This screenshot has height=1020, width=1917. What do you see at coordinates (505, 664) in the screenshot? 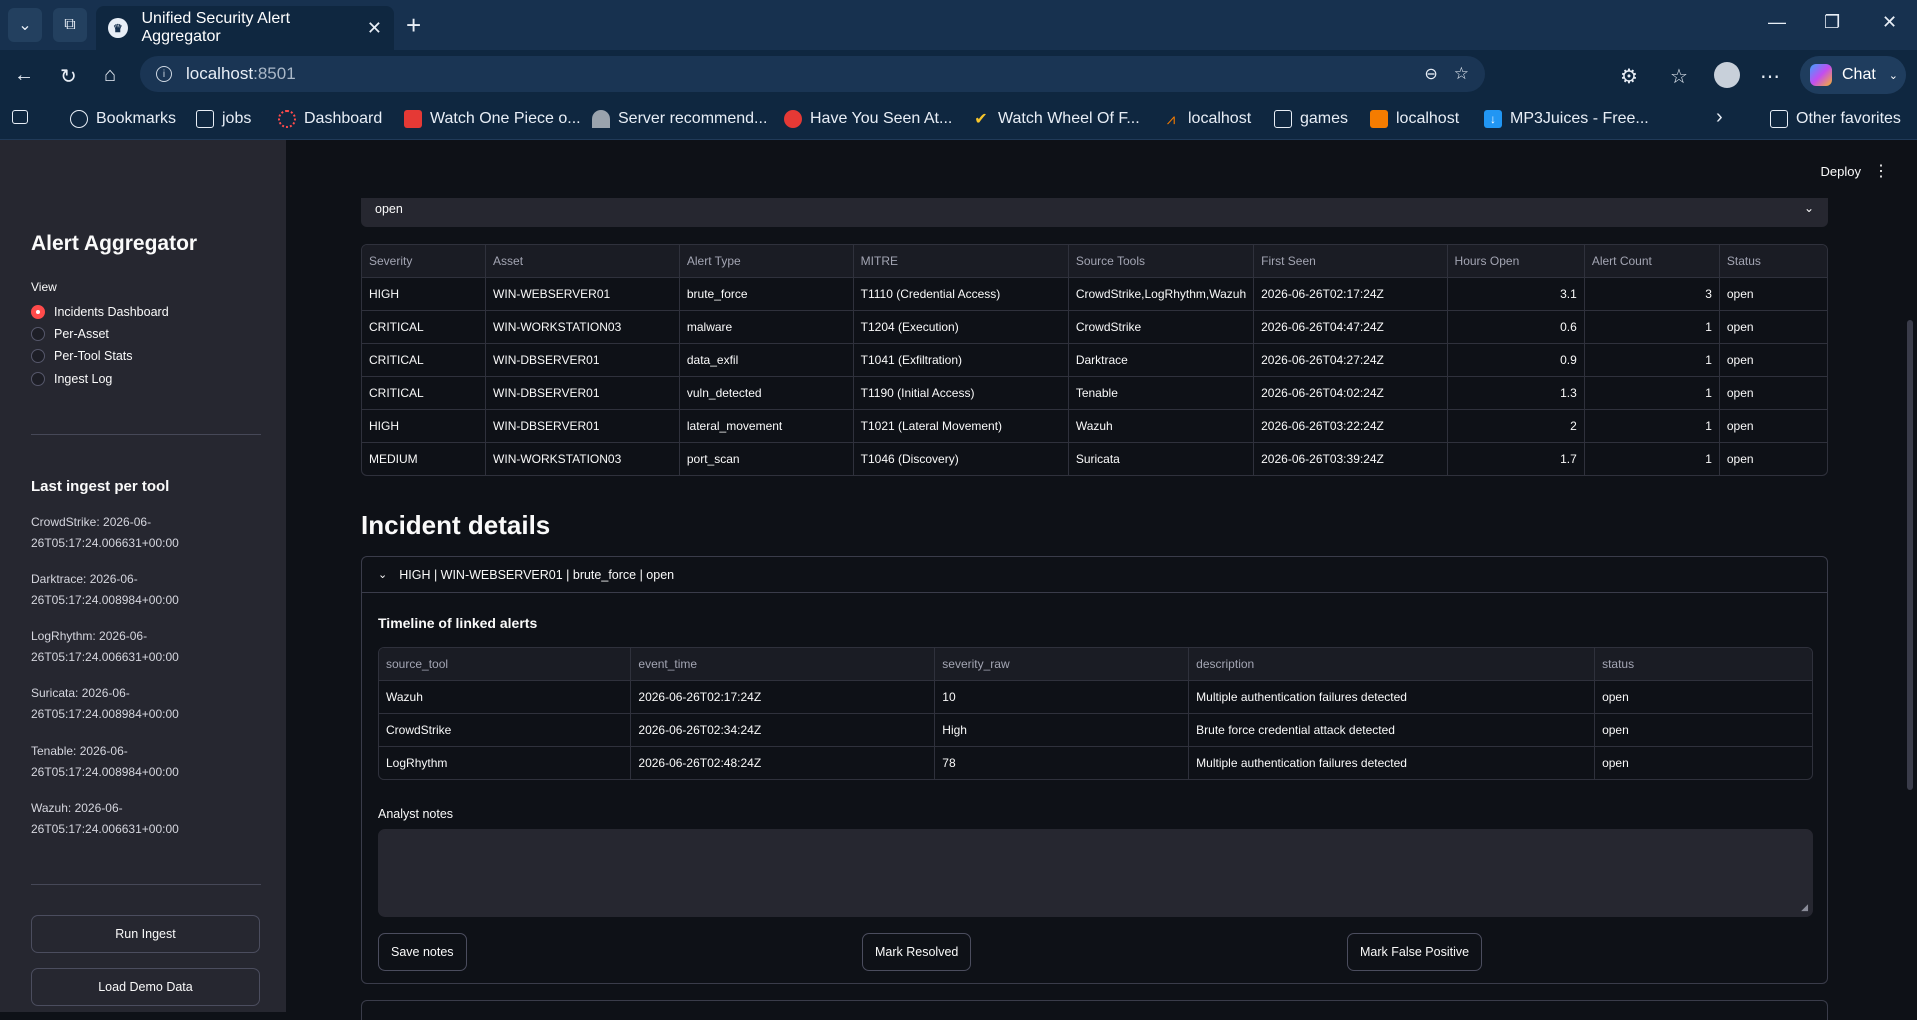
I see `column-header: source_tool` at bounding box center [505, 664].